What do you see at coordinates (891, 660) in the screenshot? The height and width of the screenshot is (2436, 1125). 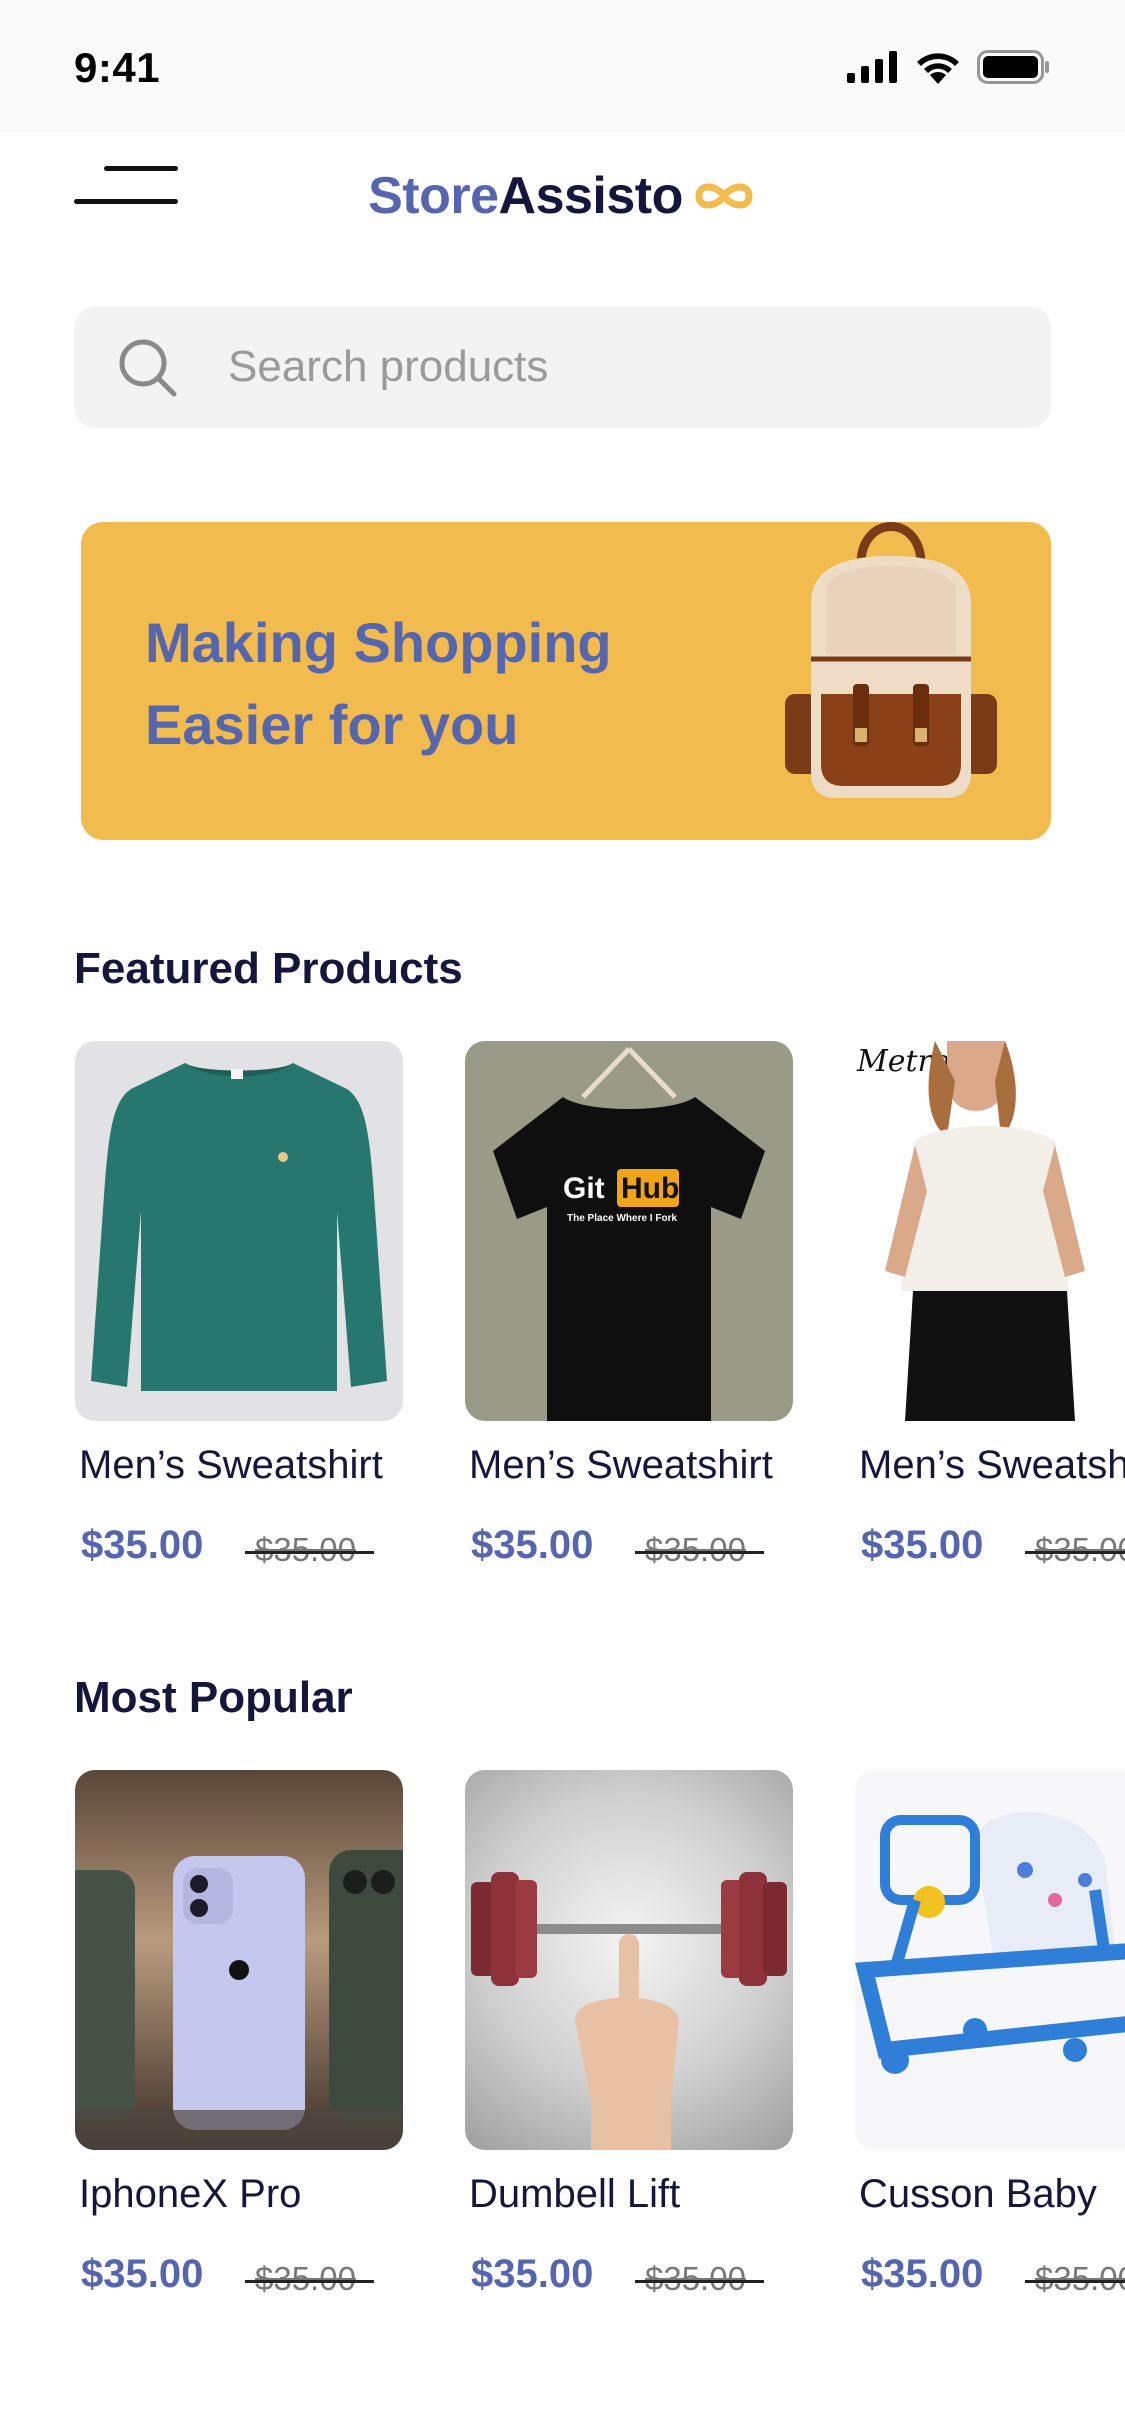 I see `backpack-image` at bounding box center [891, 660].